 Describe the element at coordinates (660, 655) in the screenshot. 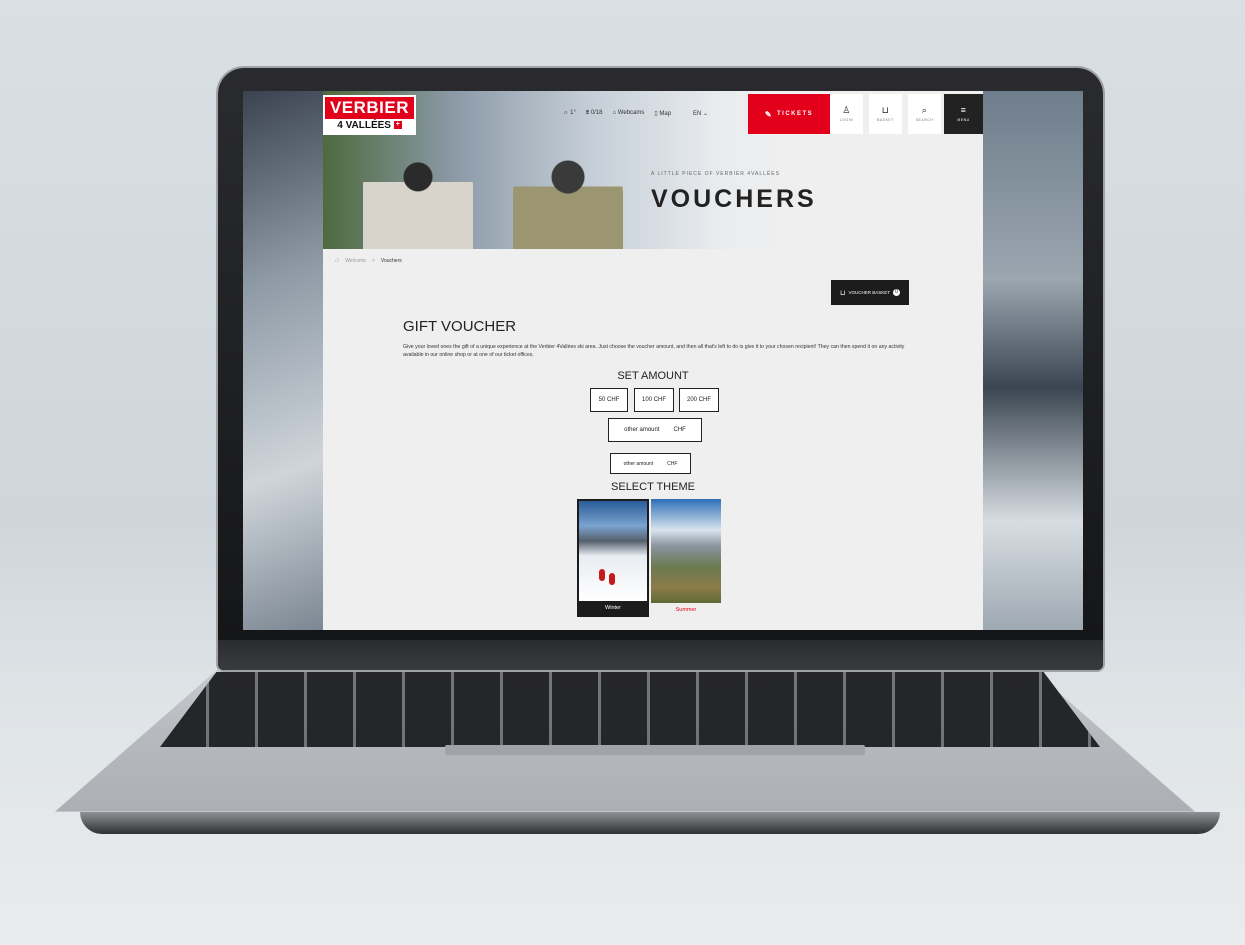

I see `laptop-chin` at that location.